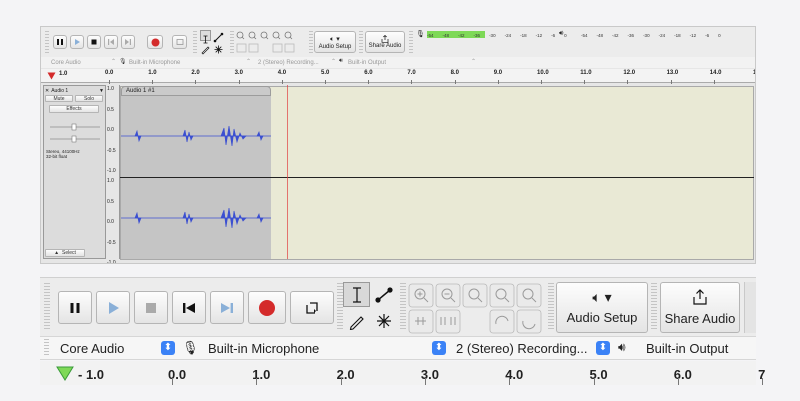 The width and height of the screenshot is (800, 401). What do you see at coordinates (196, 91) in the screenshot?
I see `clip-title-bar: Audio 1 #1` at bounding box center [196, 91].